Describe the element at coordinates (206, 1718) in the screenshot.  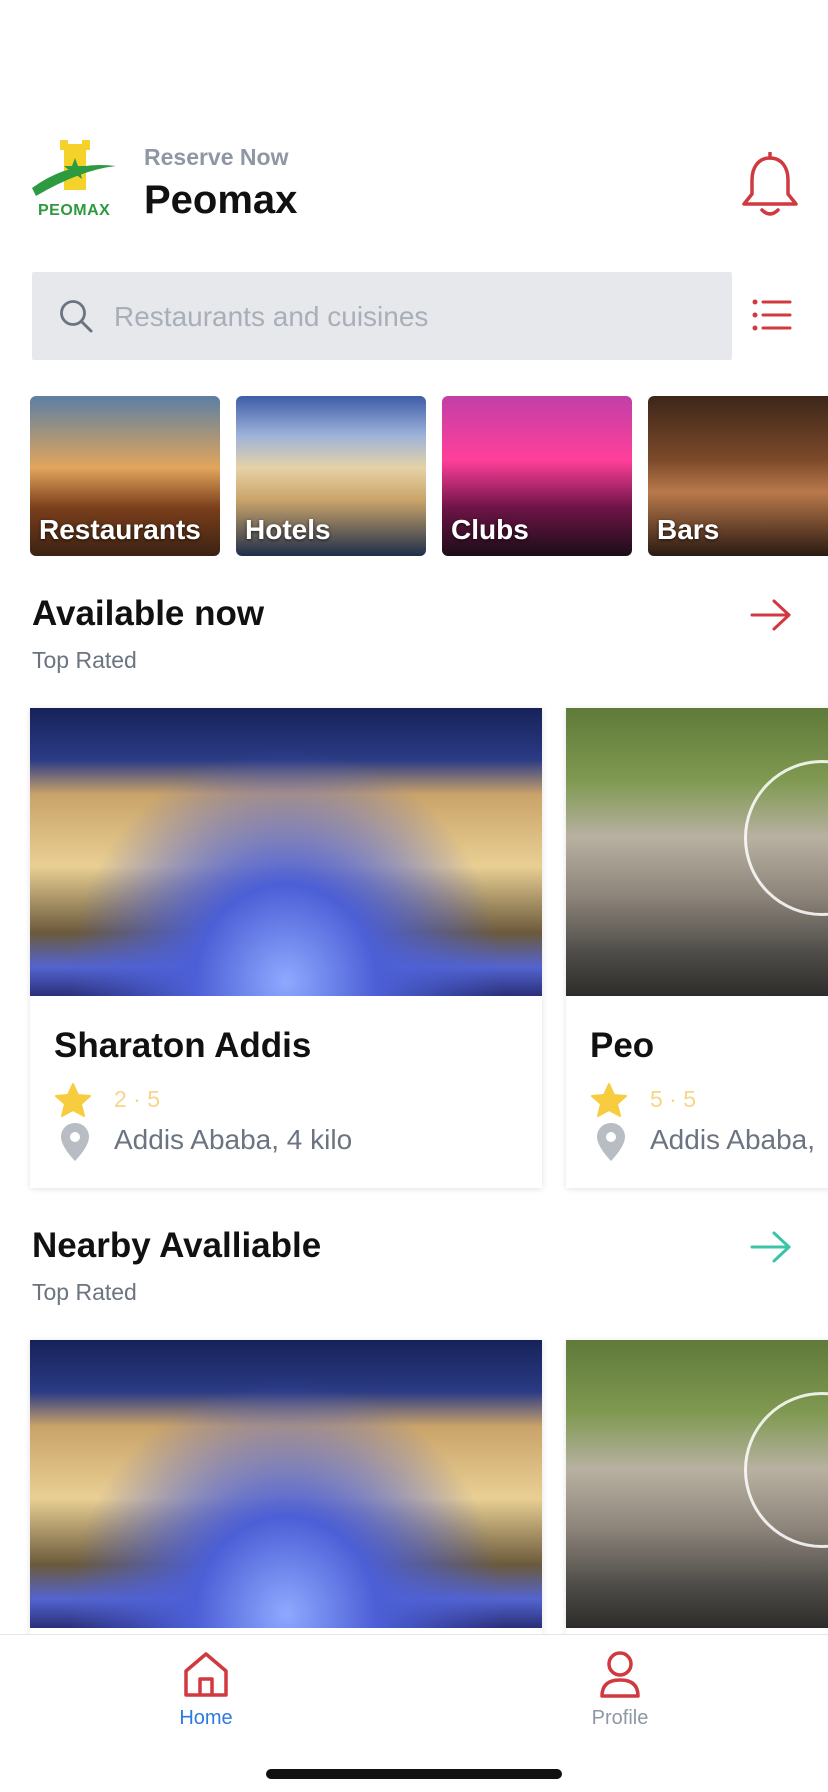
I see `nav-home-label: Home` at that location.